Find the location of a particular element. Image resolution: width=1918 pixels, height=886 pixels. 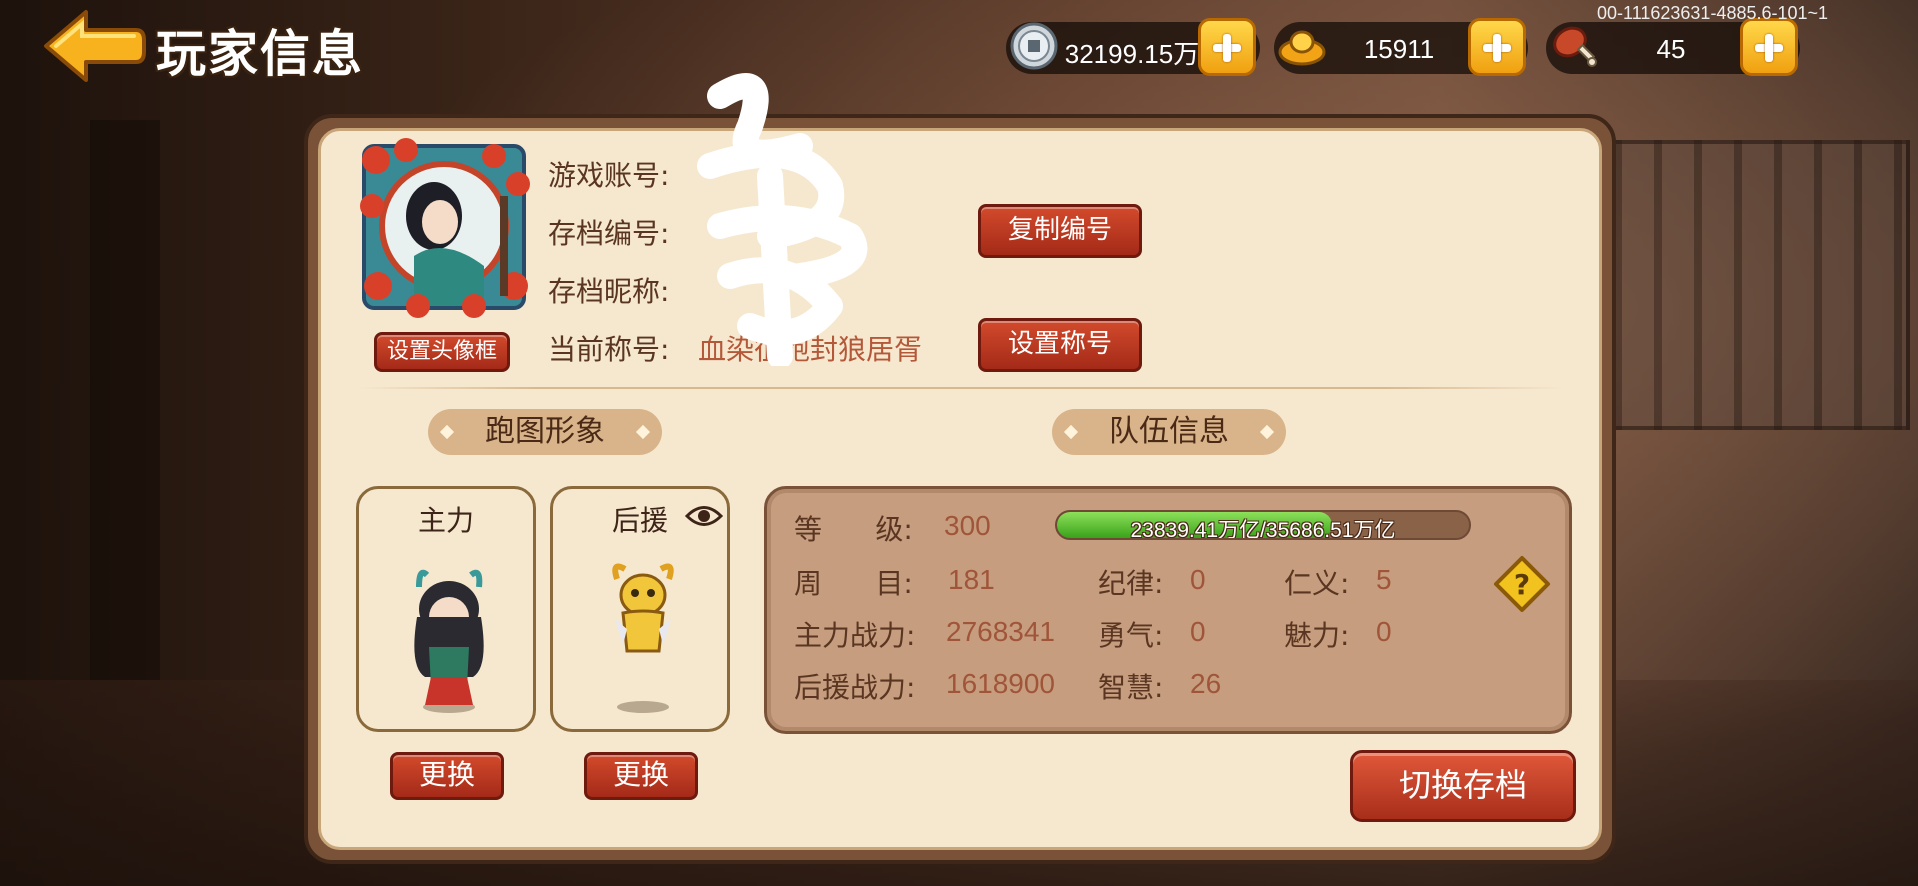

change-main-button: 更换 is located at coordinates (447, 776).